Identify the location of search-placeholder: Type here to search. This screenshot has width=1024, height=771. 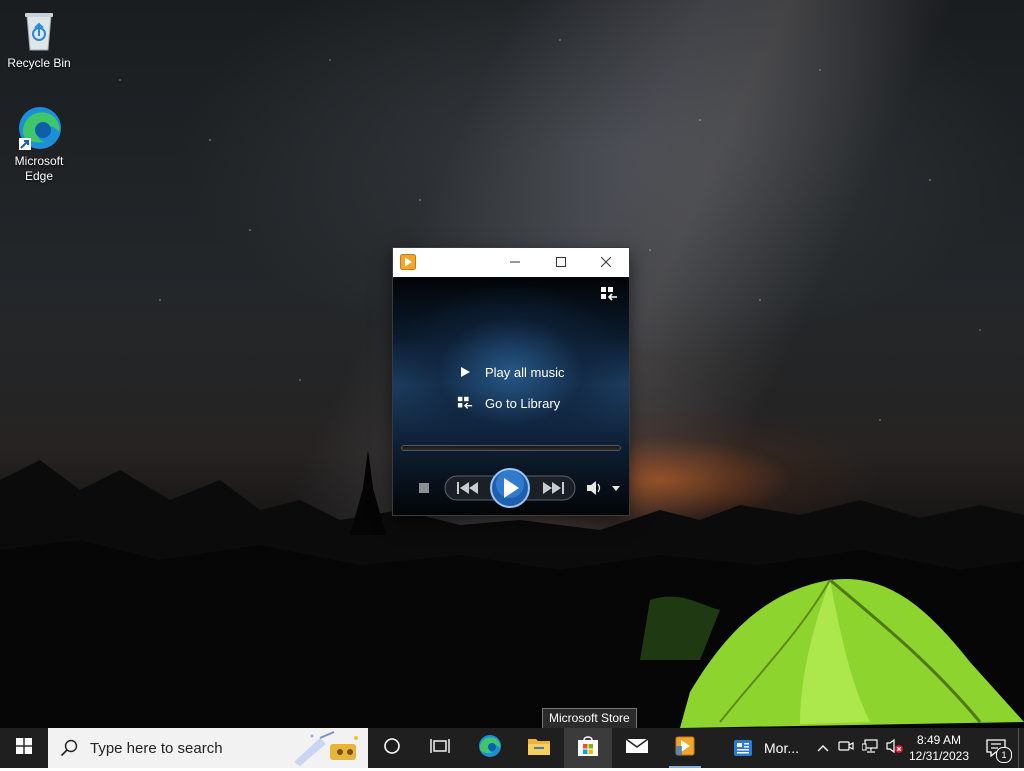
(156, 748).